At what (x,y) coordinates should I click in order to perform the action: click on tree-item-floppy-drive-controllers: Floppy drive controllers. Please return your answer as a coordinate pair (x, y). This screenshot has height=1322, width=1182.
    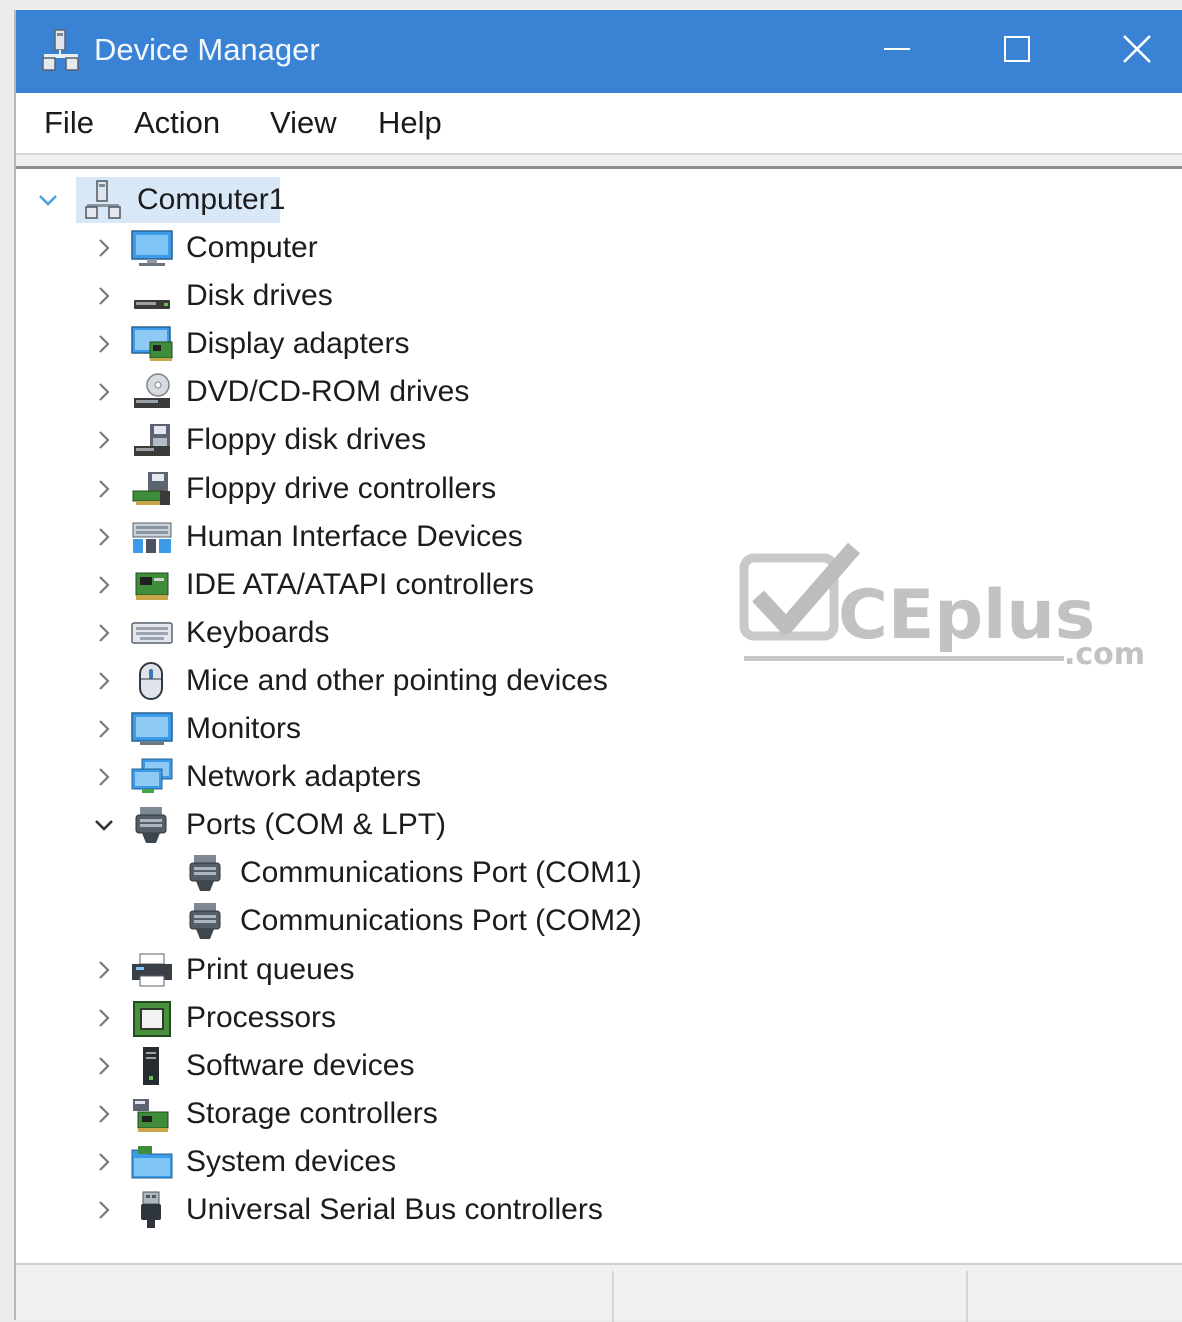
    Looking at the image, I should click on (294, 489).